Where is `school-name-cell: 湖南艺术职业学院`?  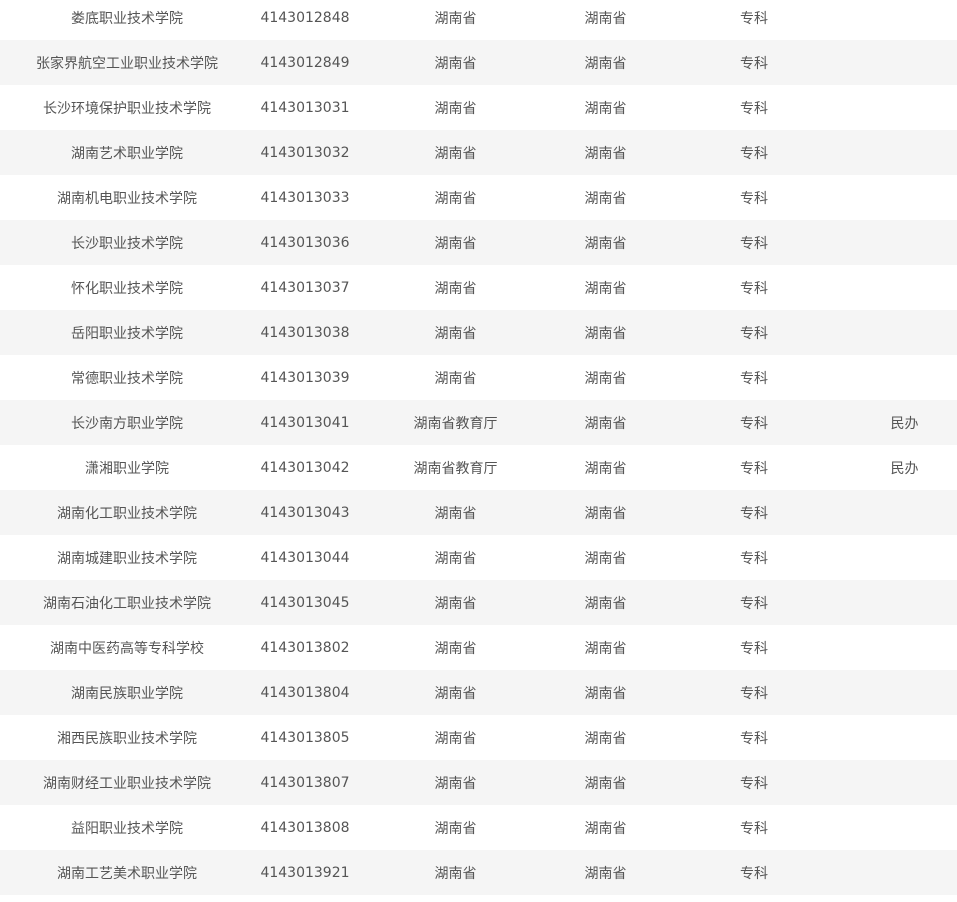
school-name-cell: 湖南艺术职业学院 is located at coordinates (127, 153).